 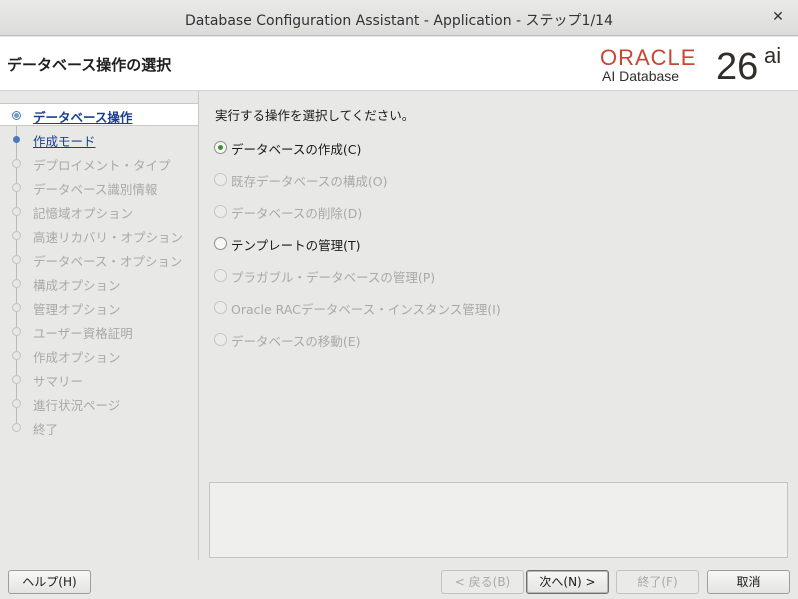 What do you see at coordinates (333, 277) in the screenshot?
I see `option-label: プラガブル・データベースの管理(P)` at bounding box center [333, 277].